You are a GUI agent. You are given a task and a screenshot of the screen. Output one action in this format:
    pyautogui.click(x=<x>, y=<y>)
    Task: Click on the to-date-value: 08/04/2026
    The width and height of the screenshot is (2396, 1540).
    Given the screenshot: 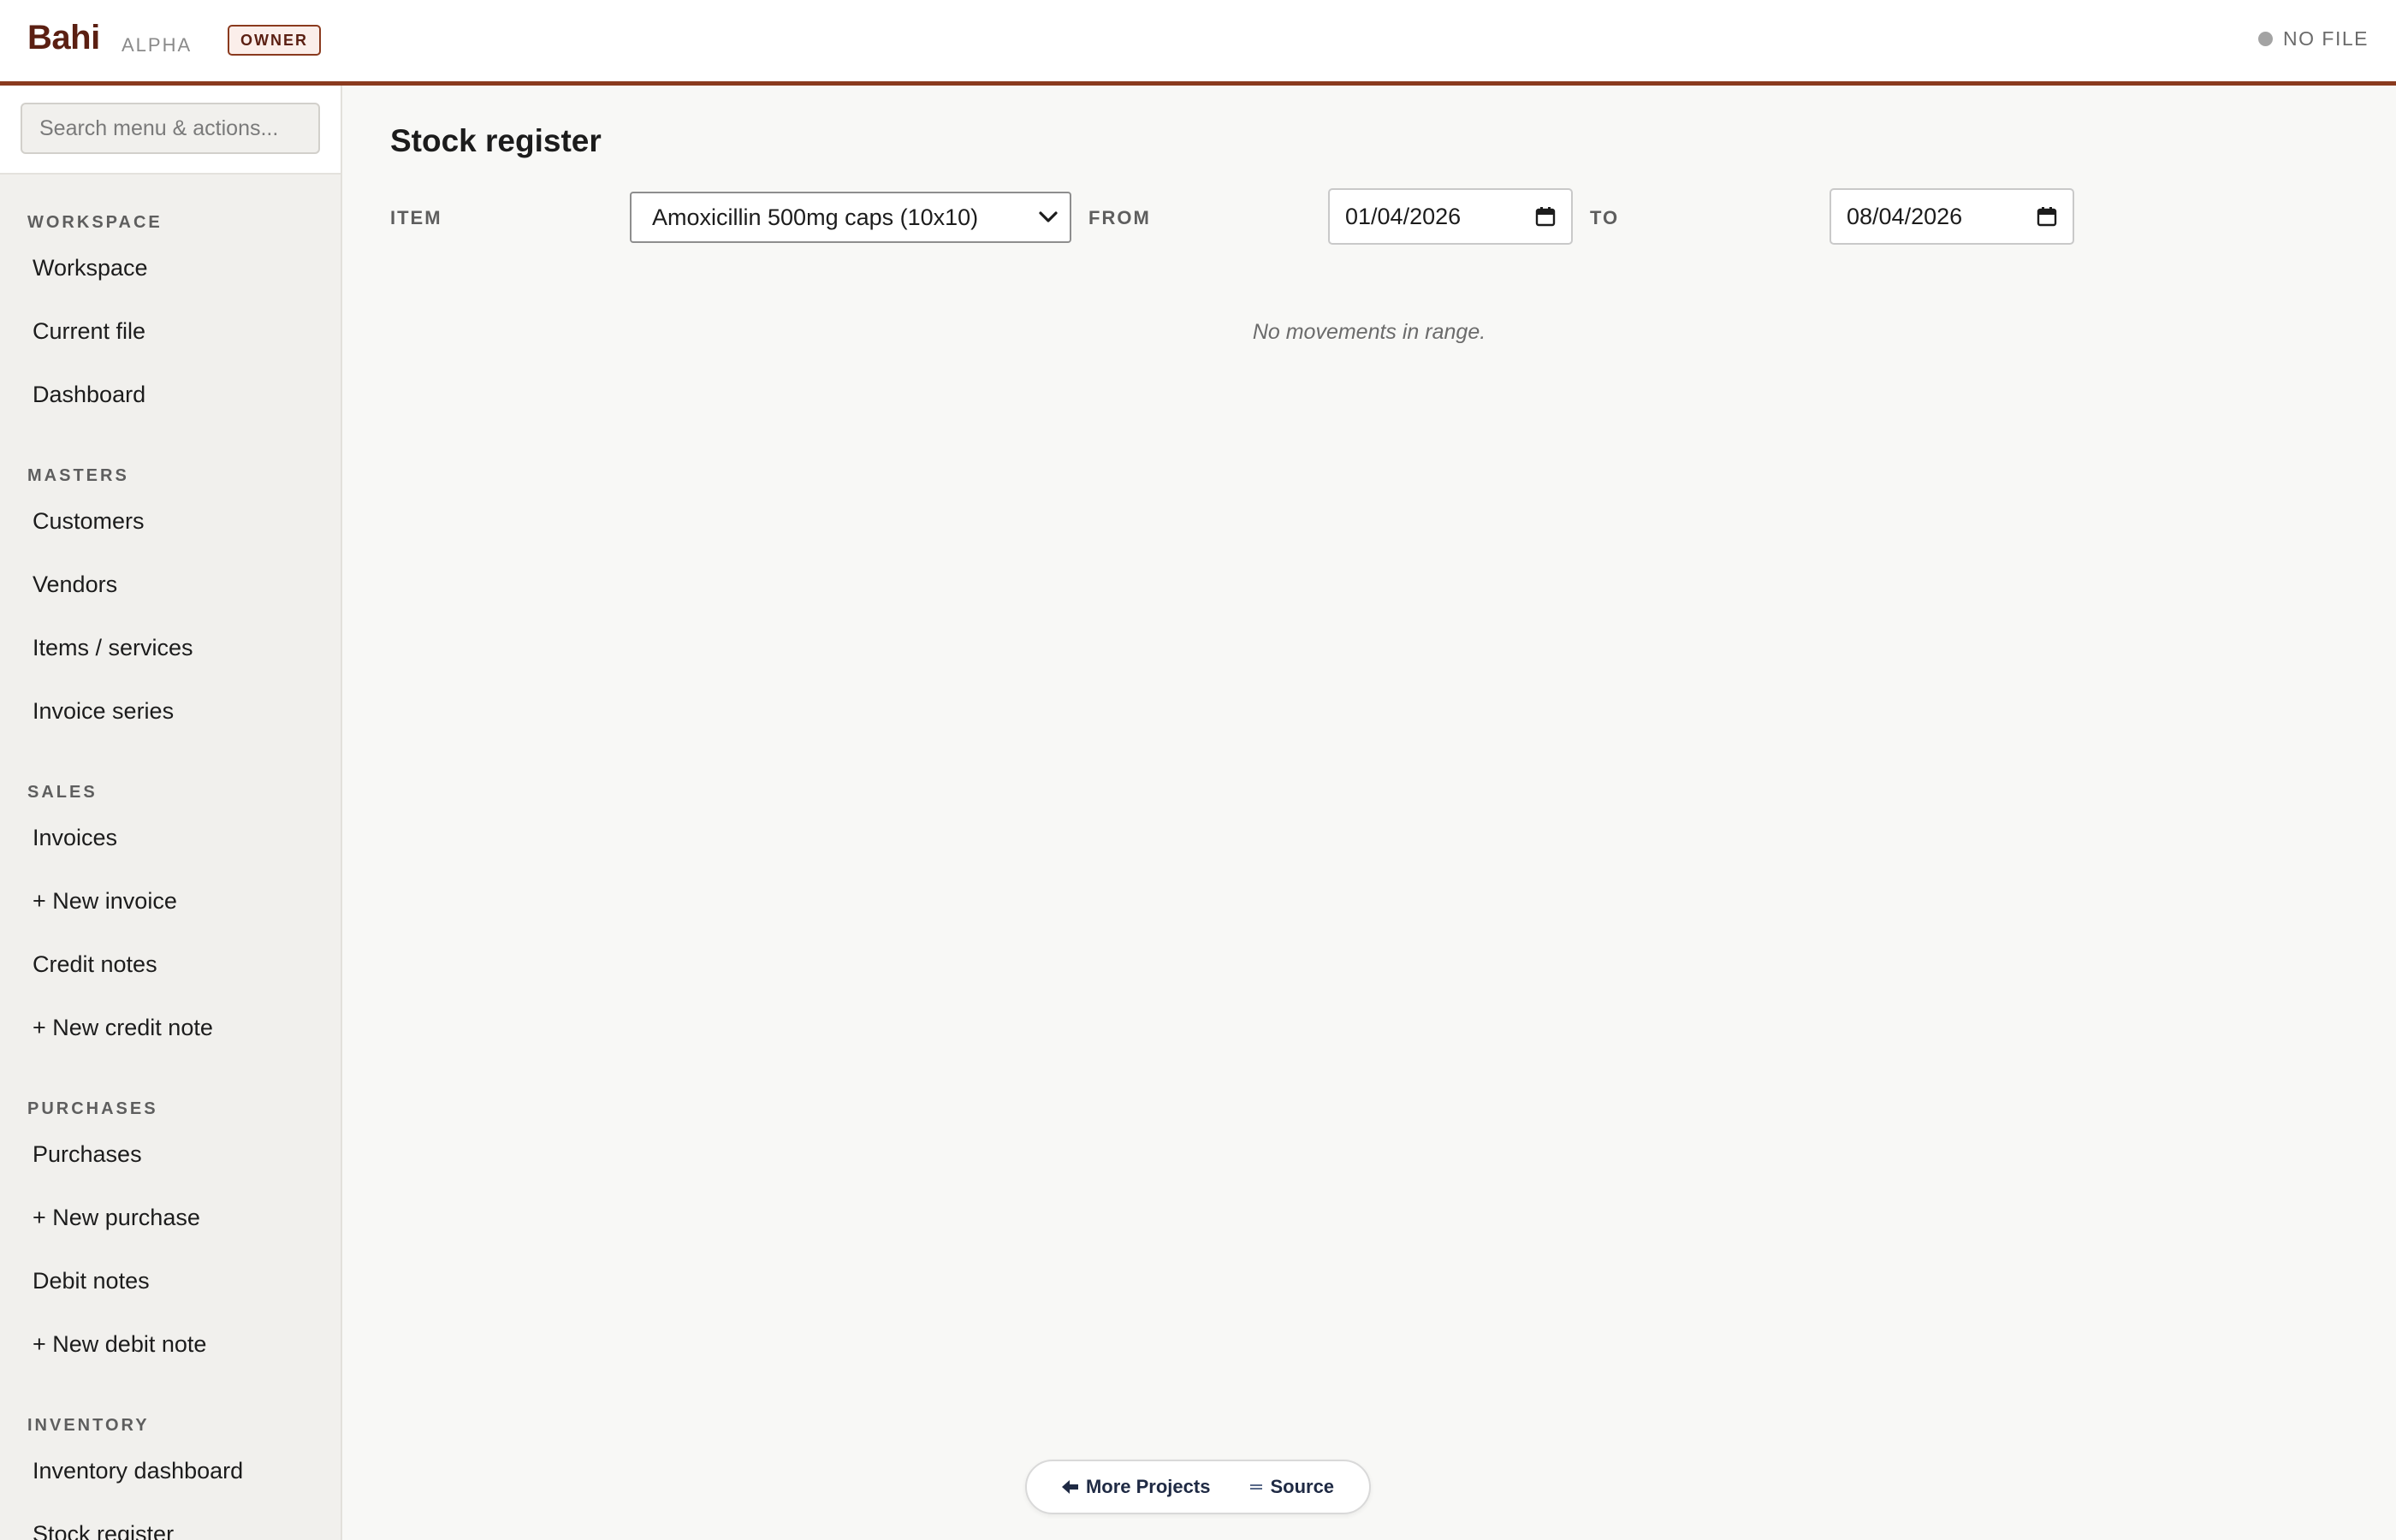 What is the action you would take?
    pyautogui.click(x=1905, y=216)
    